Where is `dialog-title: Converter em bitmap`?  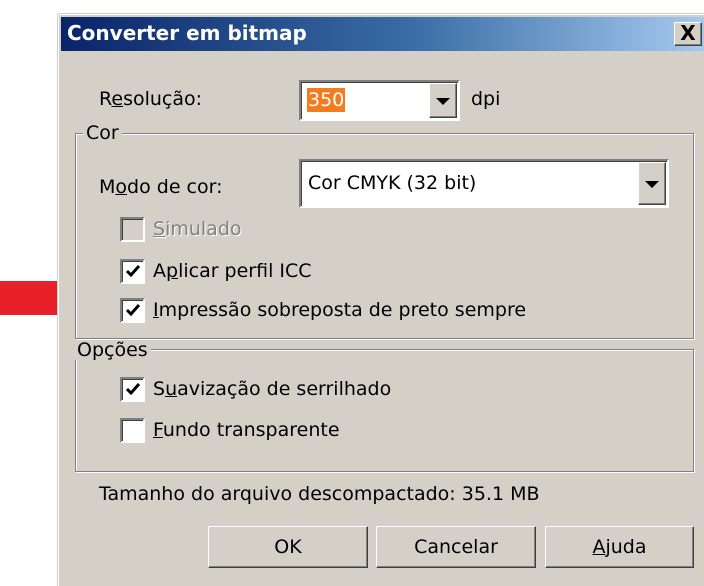 dialog-title: Converter em bitmap is located at coordinates (187, 33).